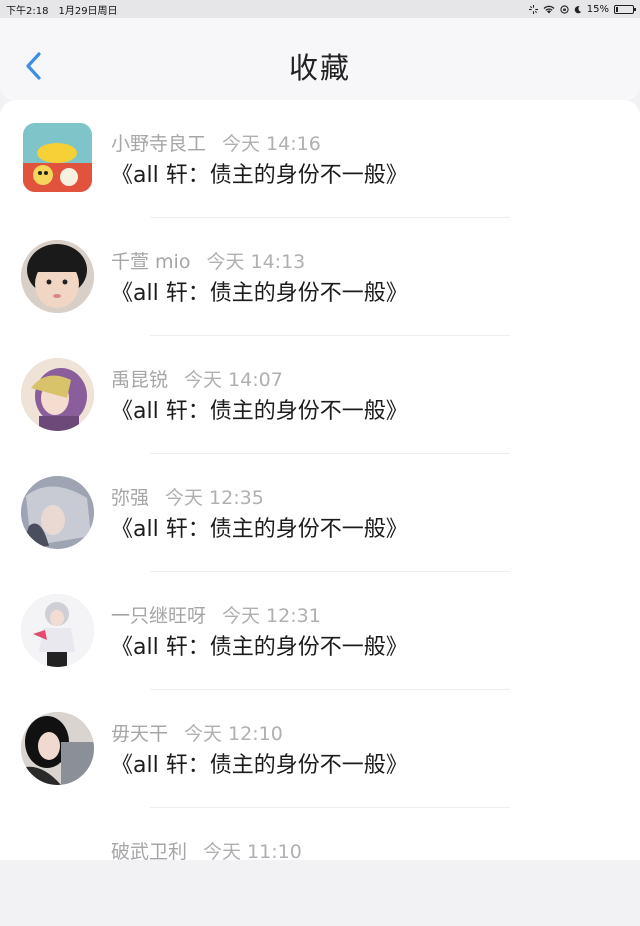 The height and width of the screenshot is (926, 640). I want to click on status-time: 下午2:18, so click(27, 11).